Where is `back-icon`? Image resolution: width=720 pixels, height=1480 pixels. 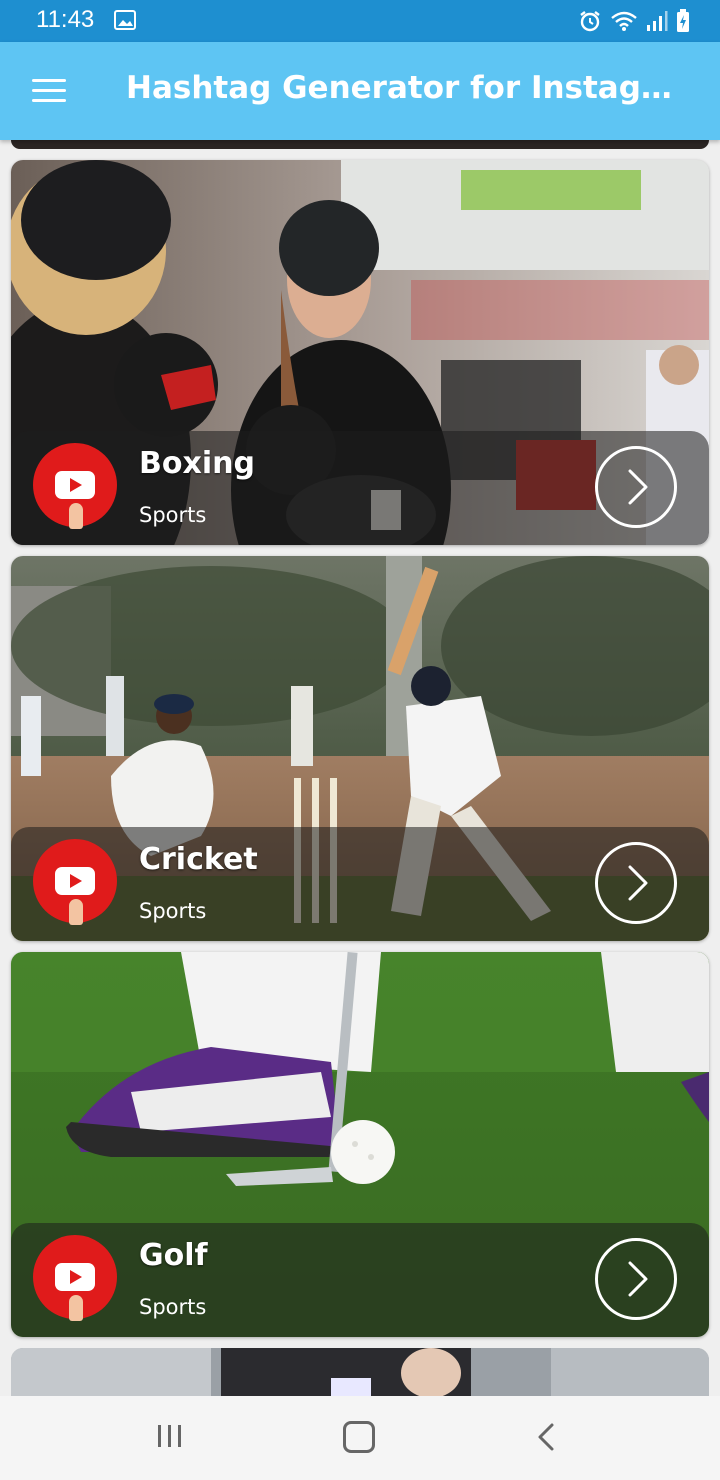 back-icon is located at coordinates (546, 1437).